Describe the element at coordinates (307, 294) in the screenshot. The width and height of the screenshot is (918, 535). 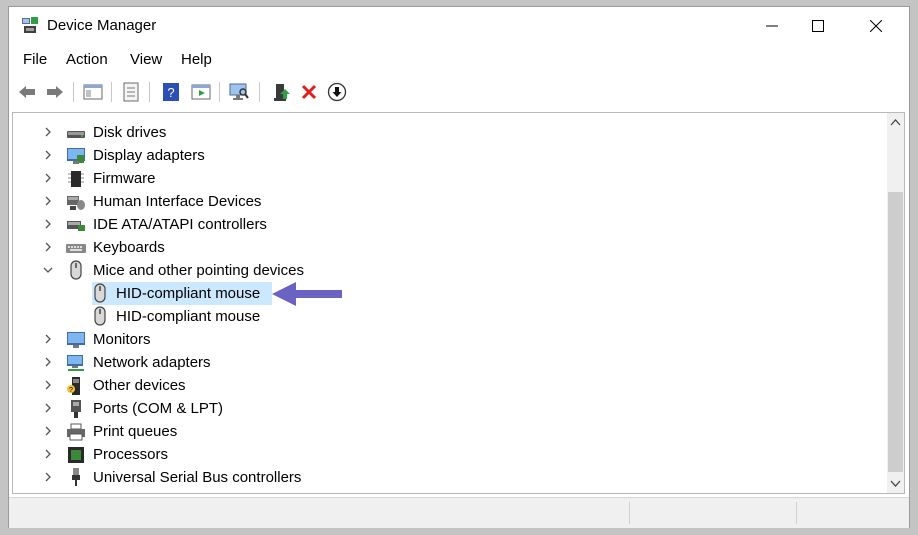
I see `annotation-arrow` at that location.